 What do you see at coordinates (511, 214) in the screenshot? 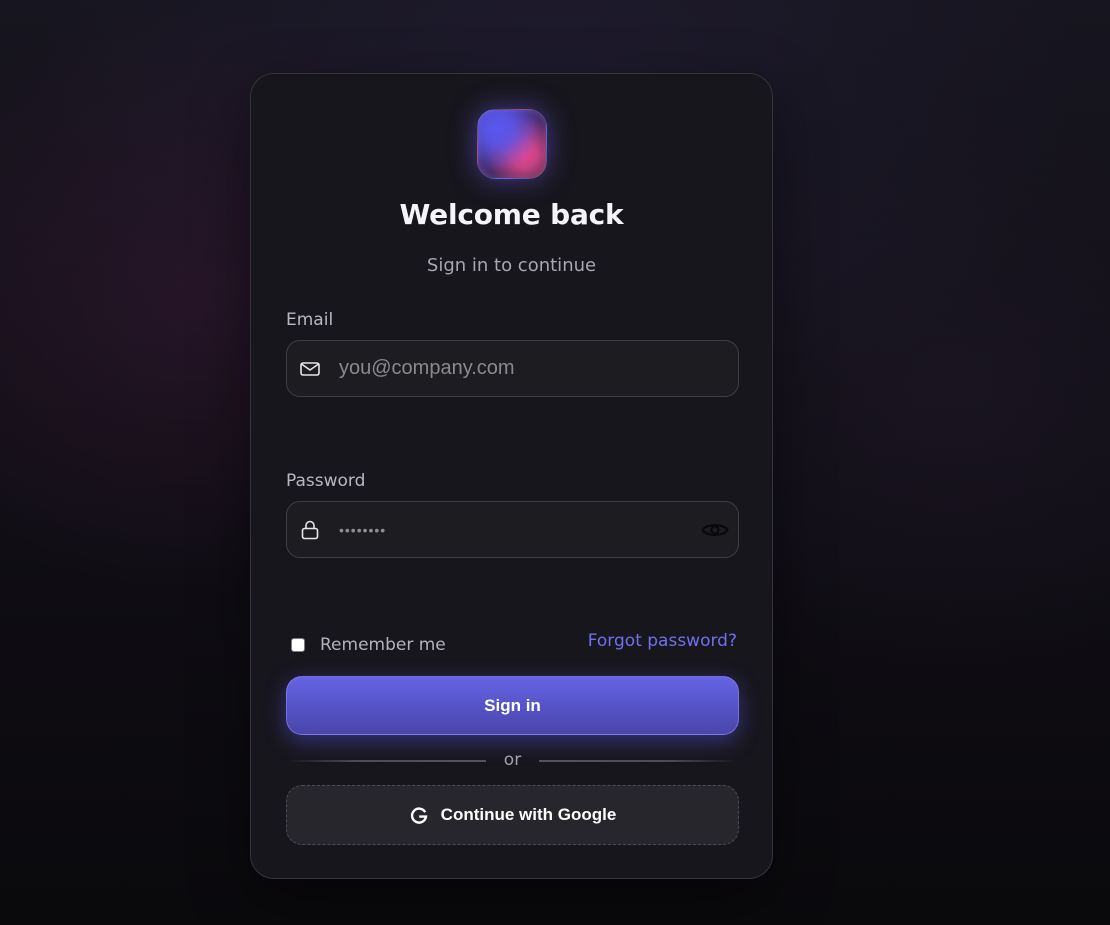
I see `page-title: Welcome back` at bounding box center [511, 214].